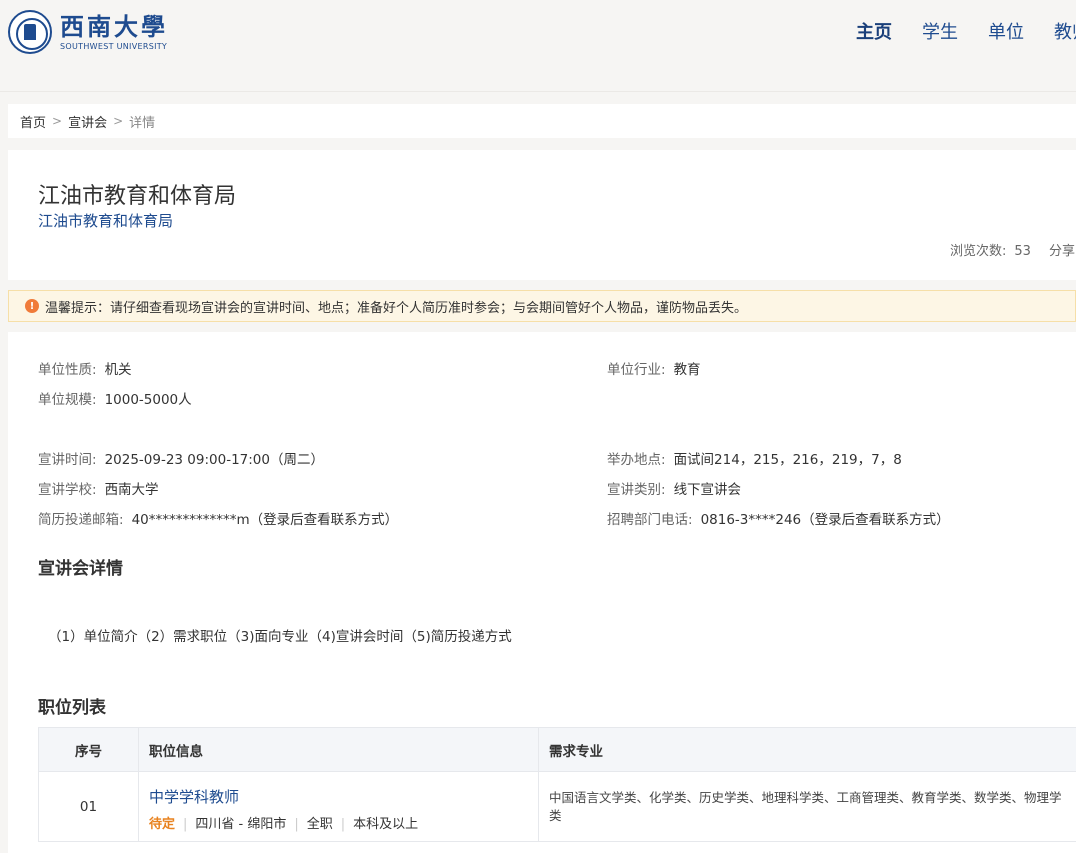 The height and width of the screenshot is (853, 1076). Describe the element at coordinates (874, 33) in the screenshot. I see `nav-home: 主页` at that location.